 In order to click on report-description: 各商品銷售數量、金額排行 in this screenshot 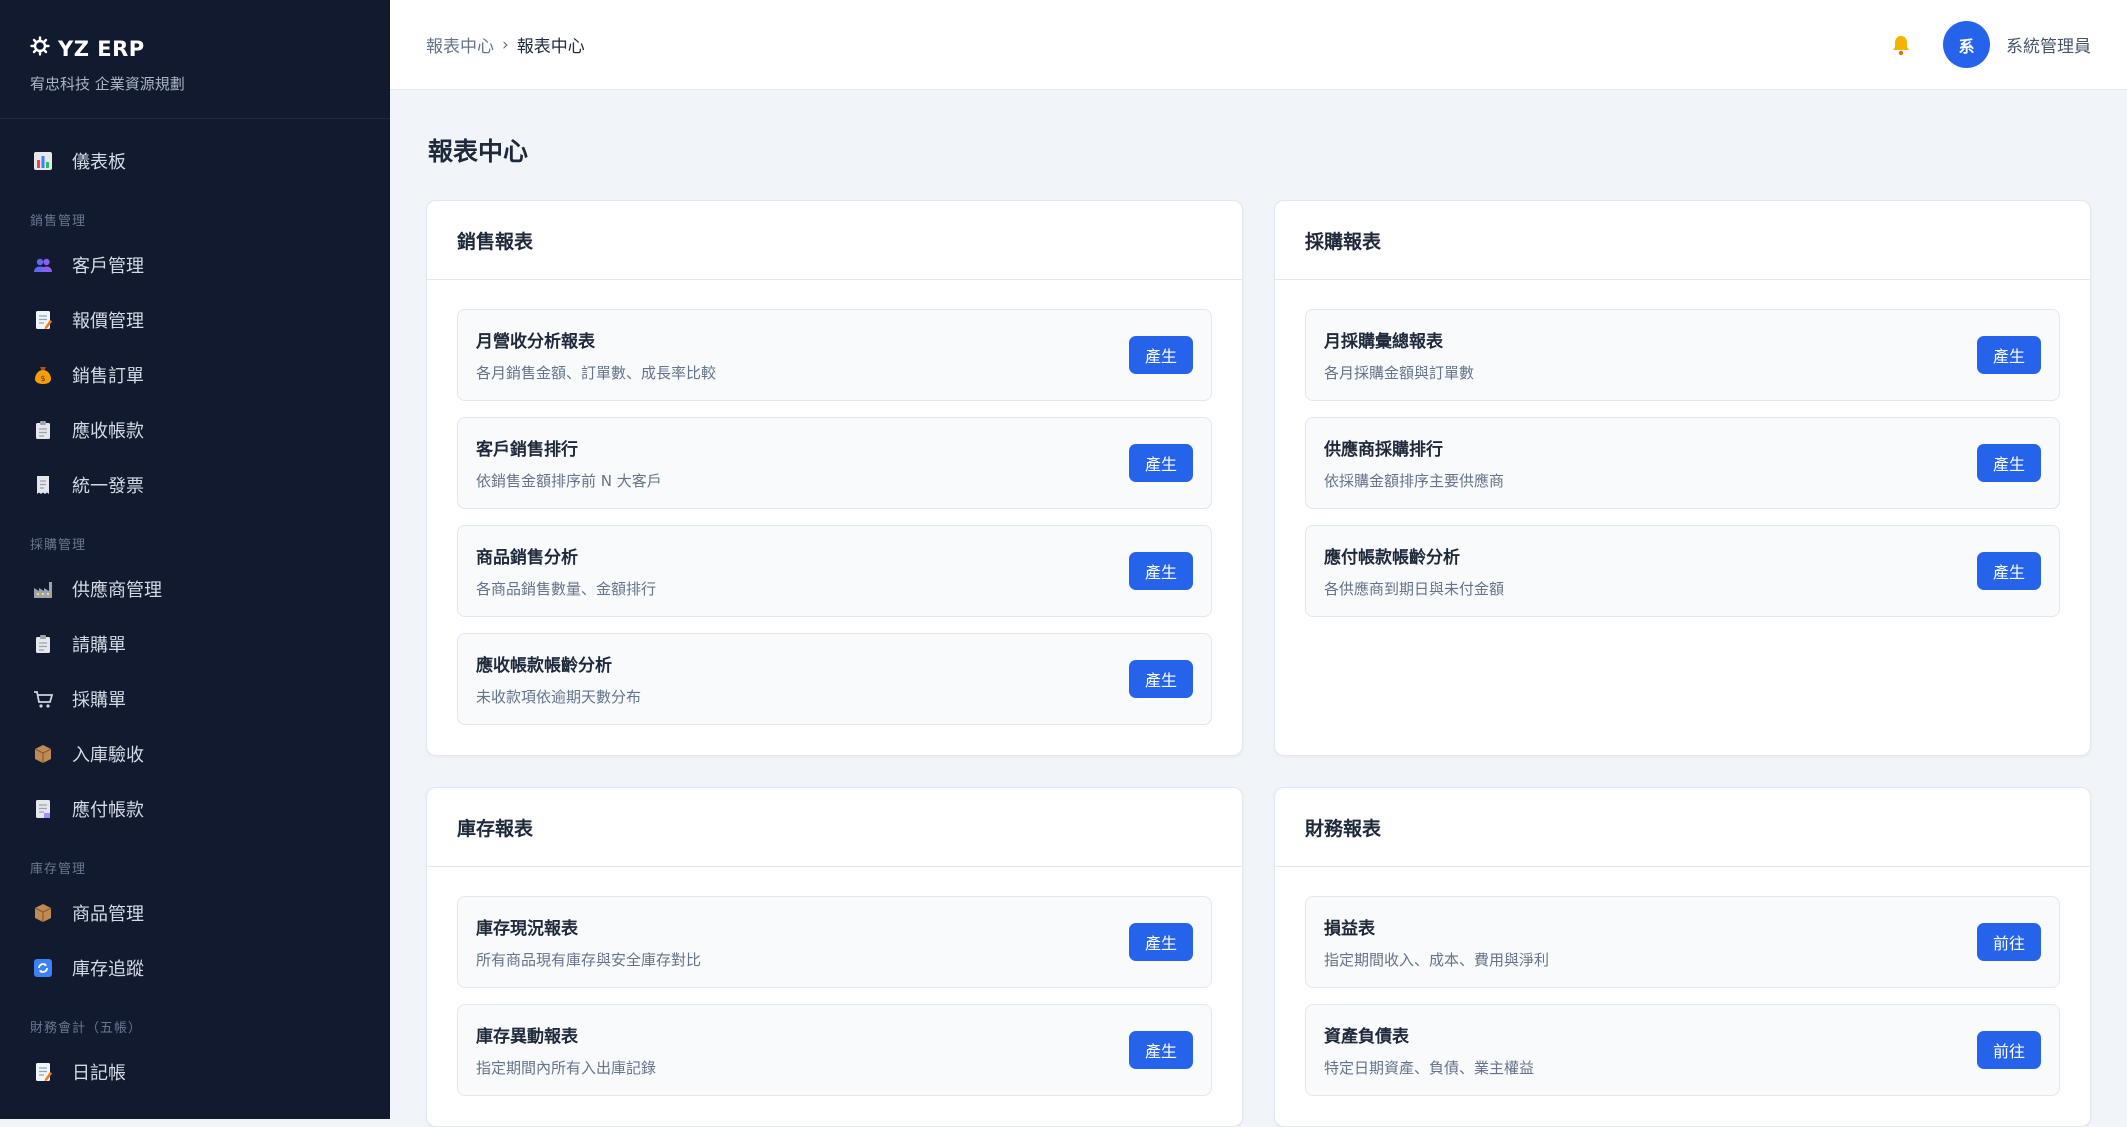, I will do `click(802, 588)`.